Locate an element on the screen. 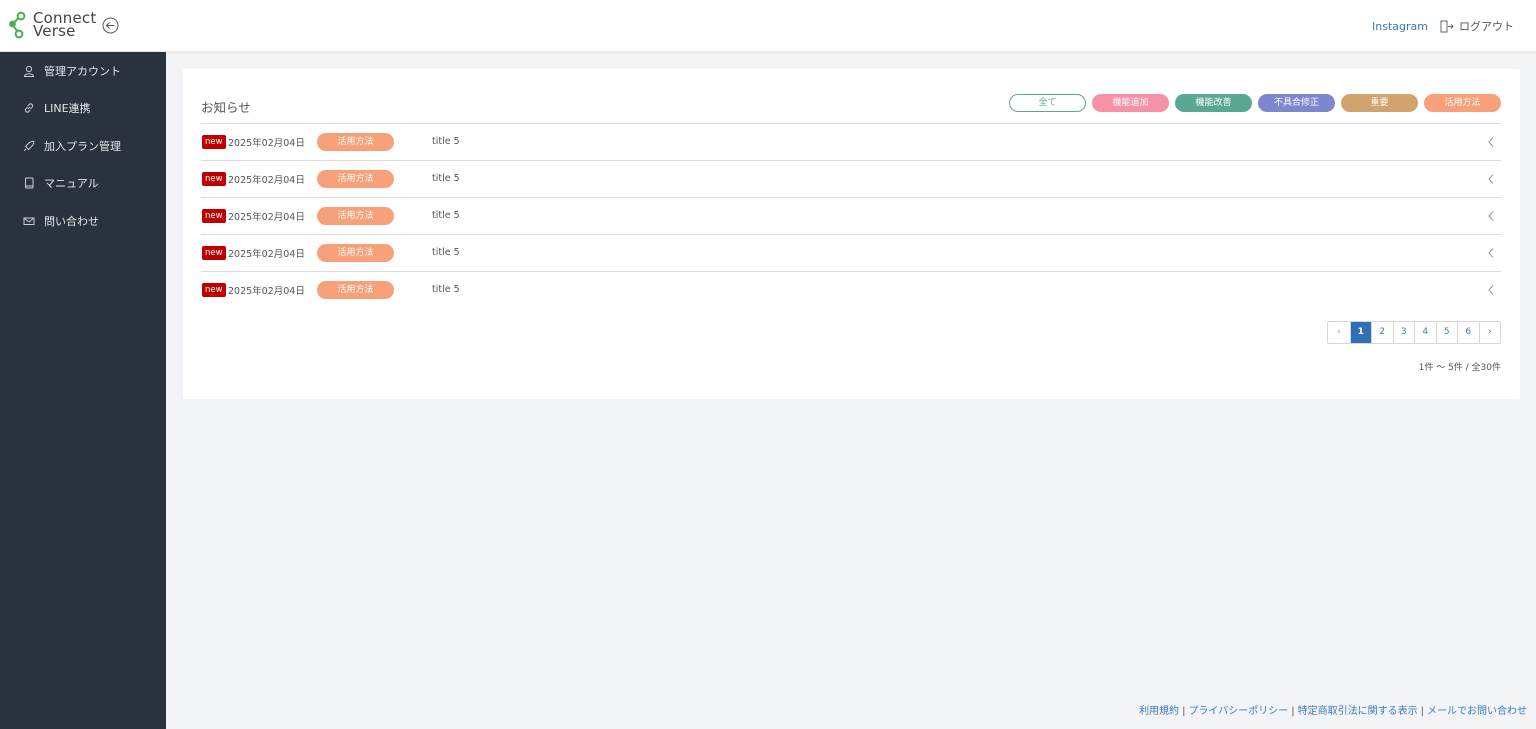  collapse-sidebar-icon is located at coordinates (110, 25).